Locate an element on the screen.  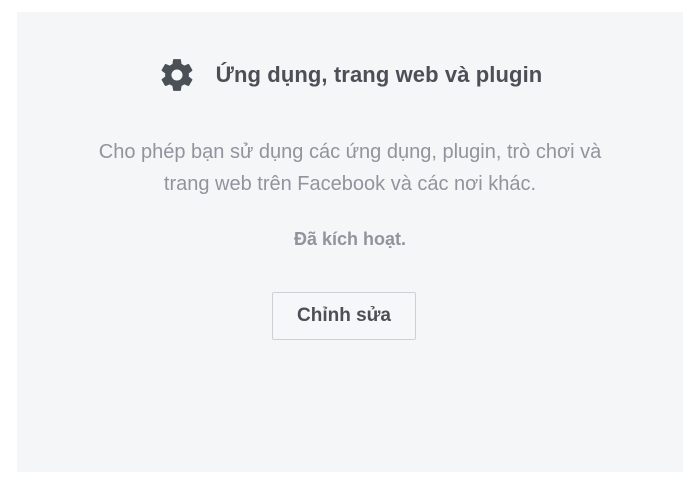
edit-button: Chỉnh sửa is located at coordinates (344, 316).